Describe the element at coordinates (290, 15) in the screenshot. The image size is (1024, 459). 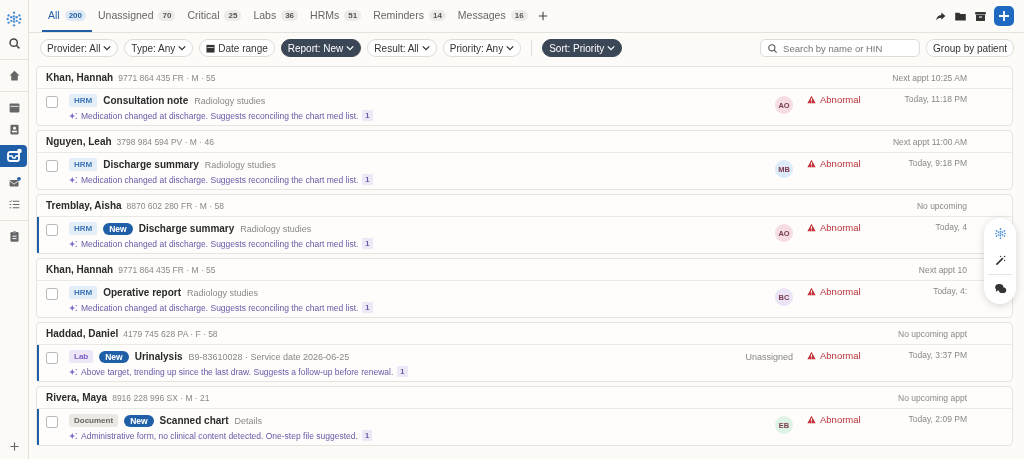
I see `tab-count: 36` at that location.